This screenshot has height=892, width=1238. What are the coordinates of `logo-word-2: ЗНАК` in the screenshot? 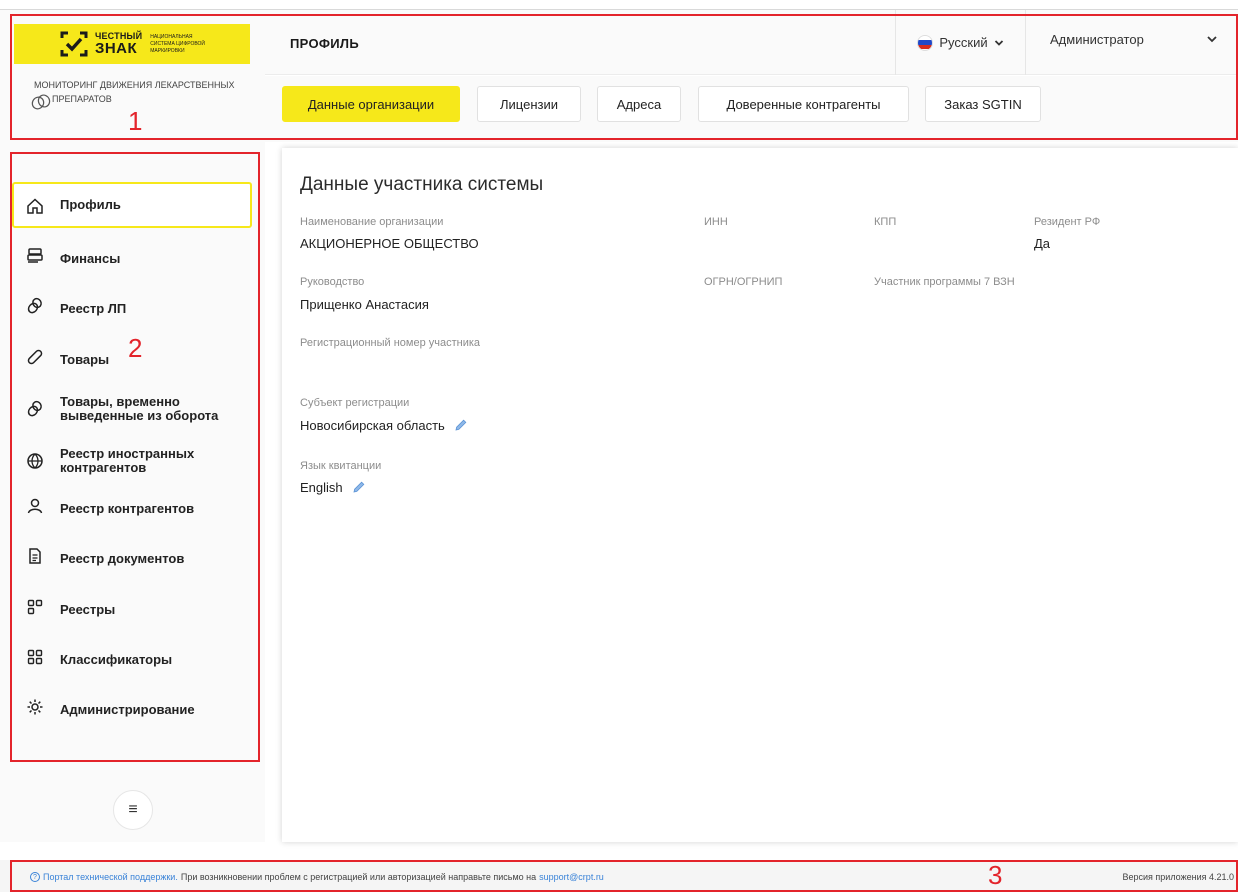 It's located at (116, 48).